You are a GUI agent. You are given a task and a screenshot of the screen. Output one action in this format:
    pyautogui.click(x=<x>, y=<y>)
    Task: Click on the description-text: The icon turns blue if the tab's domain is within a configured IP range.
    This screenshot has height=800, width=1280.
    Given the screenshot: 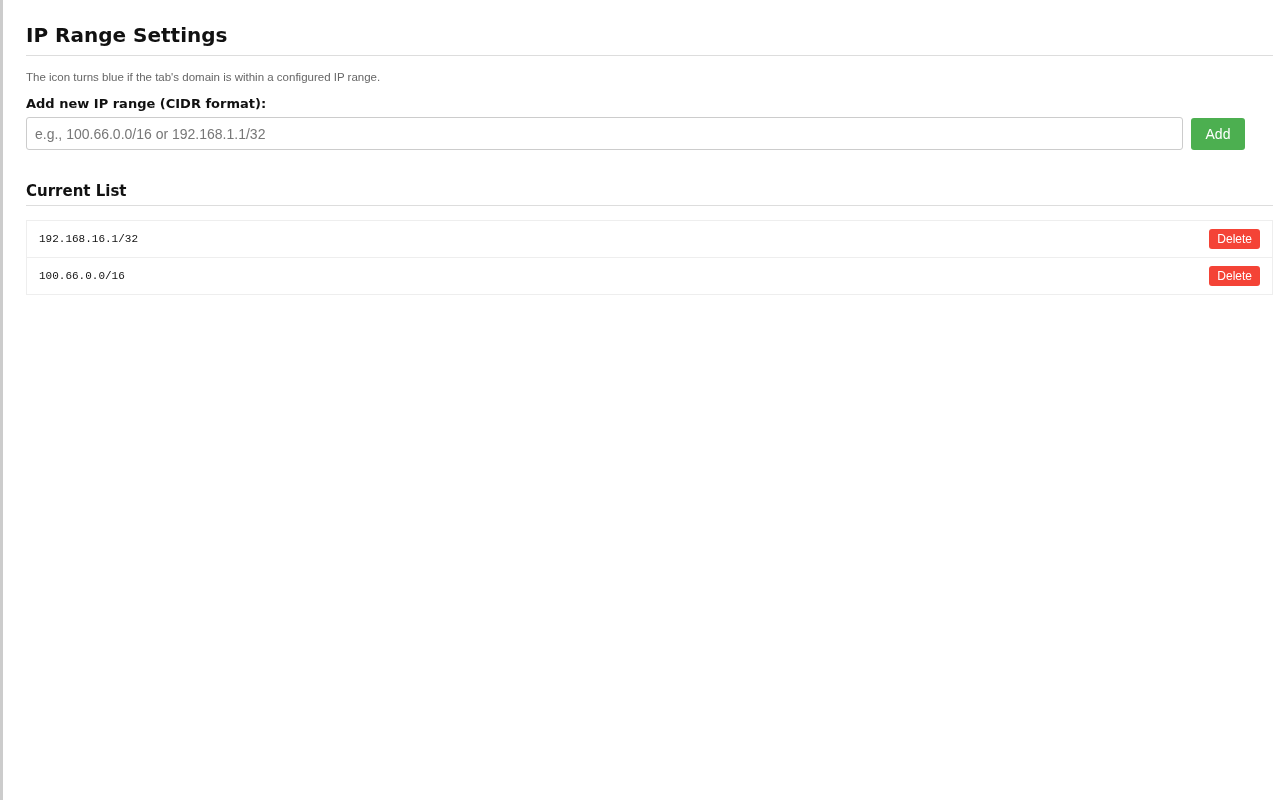 What is the action you would take?
    pyautogui.click(x=204, y=77)
    